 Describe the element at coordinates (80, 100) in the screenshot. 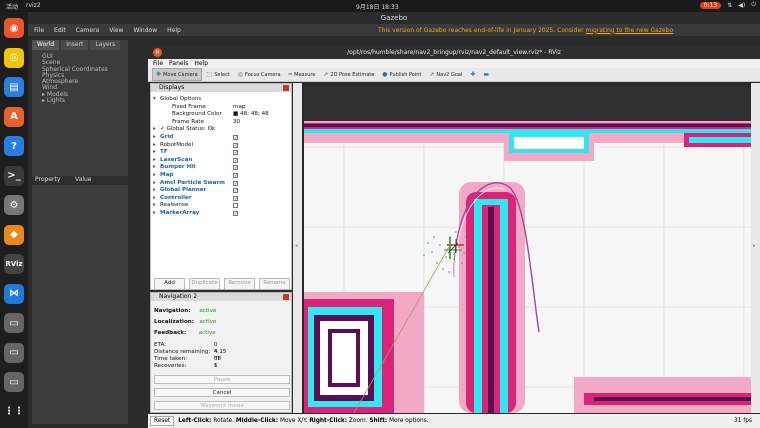

I see `world-tree-item: ▸ Lights` at that location.